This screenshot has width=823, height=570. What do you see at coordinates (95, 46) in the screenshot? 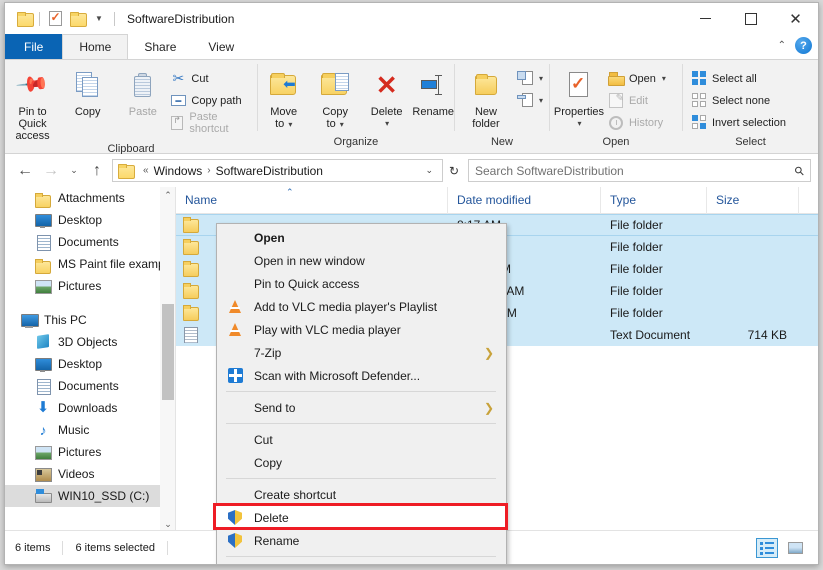
I see `tab-home: Home` at bounding box center [95, 46].